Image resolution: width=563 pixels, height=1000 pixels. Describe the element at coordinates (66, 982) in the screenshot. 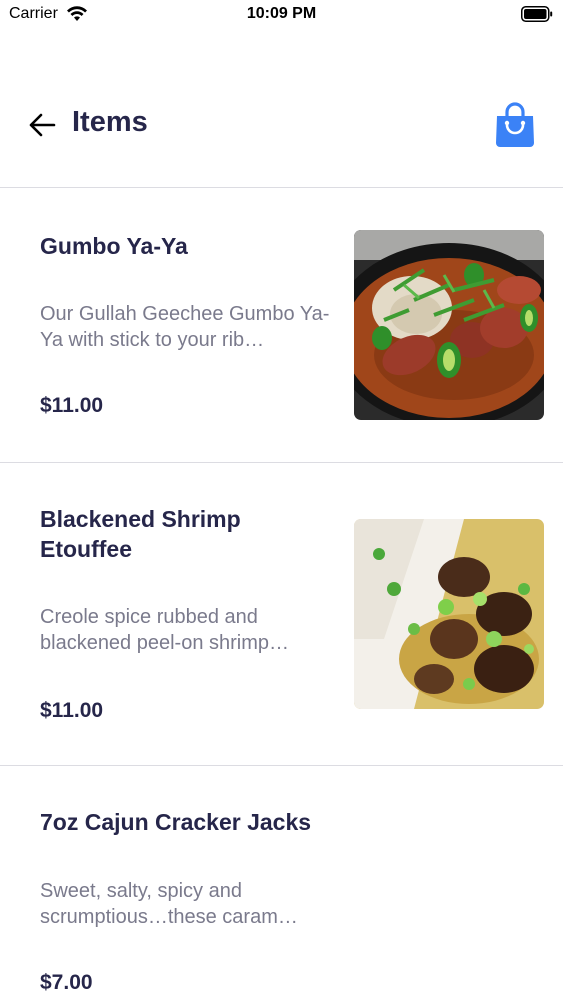

I see `item-price: $7.00` at that location.